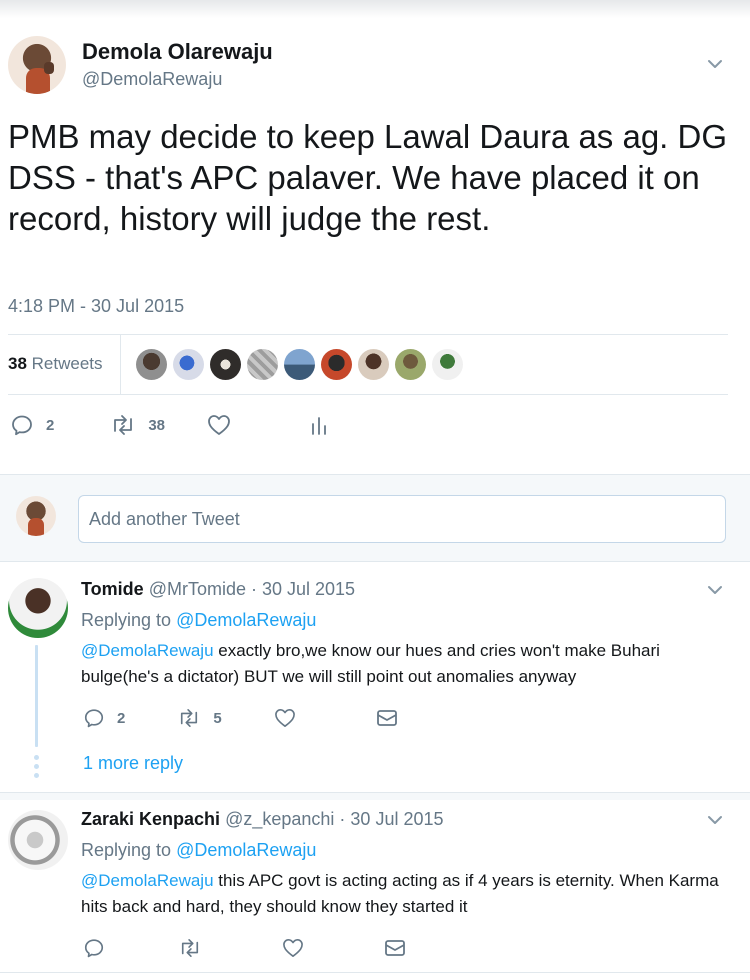 This screenshot has height=980, width=750. I want to click on reply-author-handle: @MrTomide, so click(197, 589).